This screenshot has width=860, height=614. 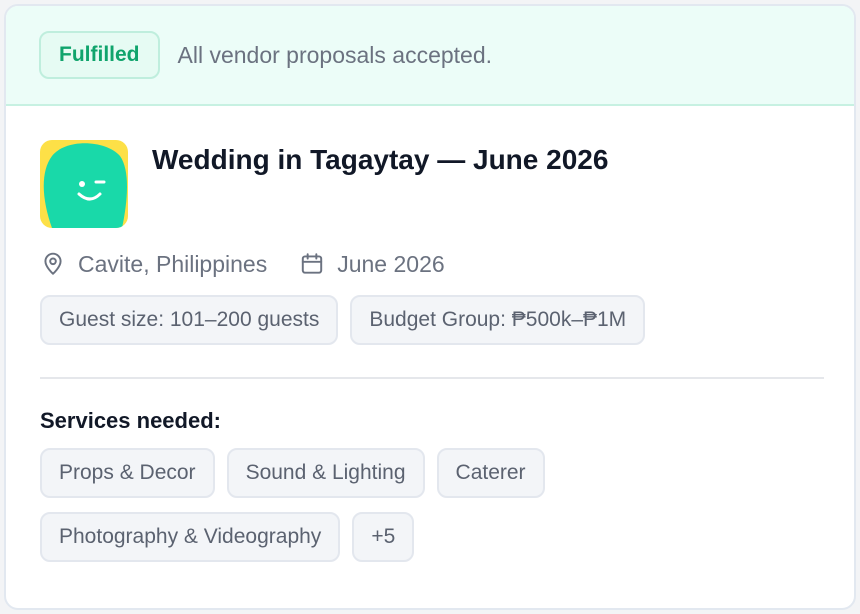 What do you see at coordinates (190, 537) in the screenshot?
I see `service-chip: Photography & Videography` at bounding box center [190, 537].